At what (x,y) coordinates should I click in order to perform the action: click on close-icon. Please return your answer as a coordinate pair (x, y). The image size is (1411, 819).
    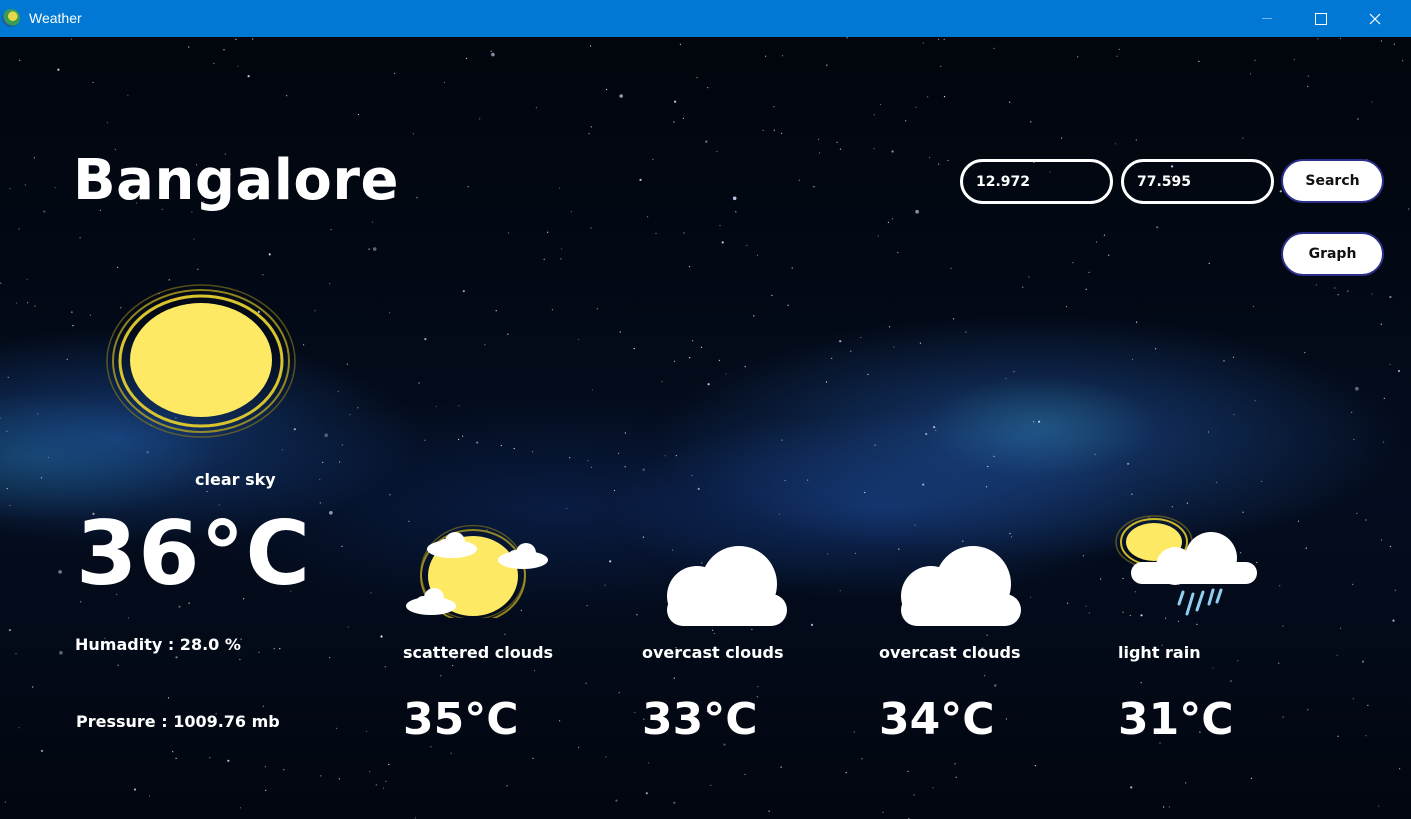
    Looking at the image, I should click on (1375, 18).